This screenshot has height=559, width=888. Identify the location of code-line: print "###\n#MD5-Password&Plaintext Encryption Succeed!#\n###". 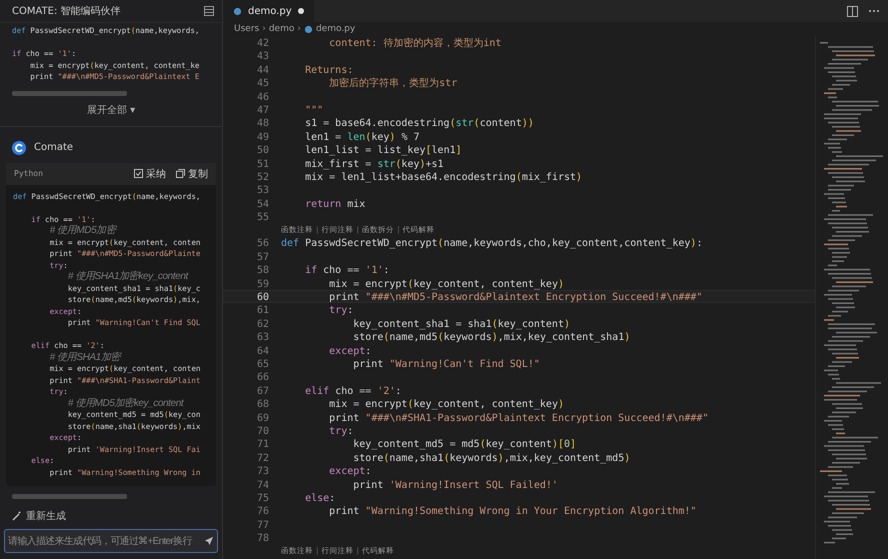
(515, 298).